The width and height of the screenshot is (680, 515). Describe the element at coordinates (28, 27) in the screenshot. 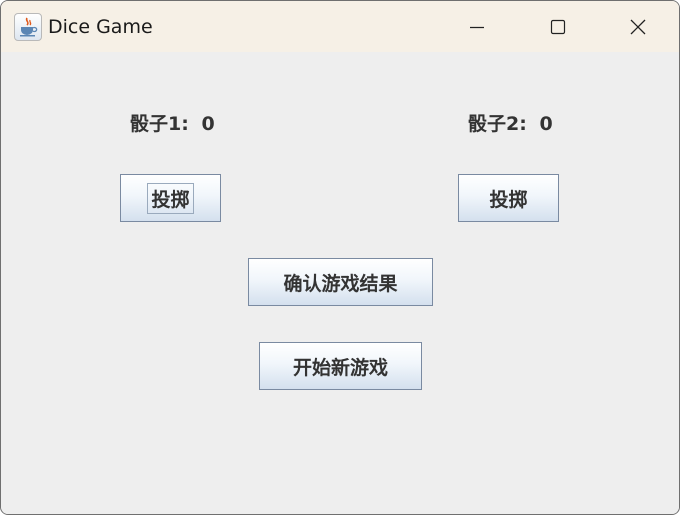

I see `java-cup-icon` at that location.